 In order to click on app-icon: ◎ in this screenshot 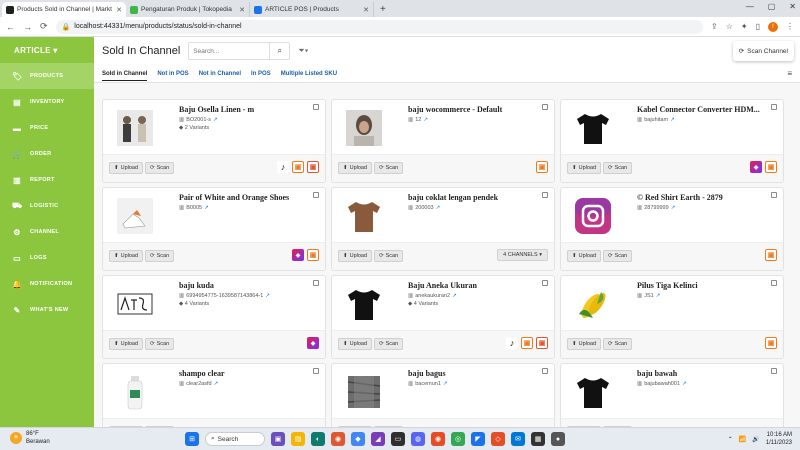, I will do `click(458, 439)`.